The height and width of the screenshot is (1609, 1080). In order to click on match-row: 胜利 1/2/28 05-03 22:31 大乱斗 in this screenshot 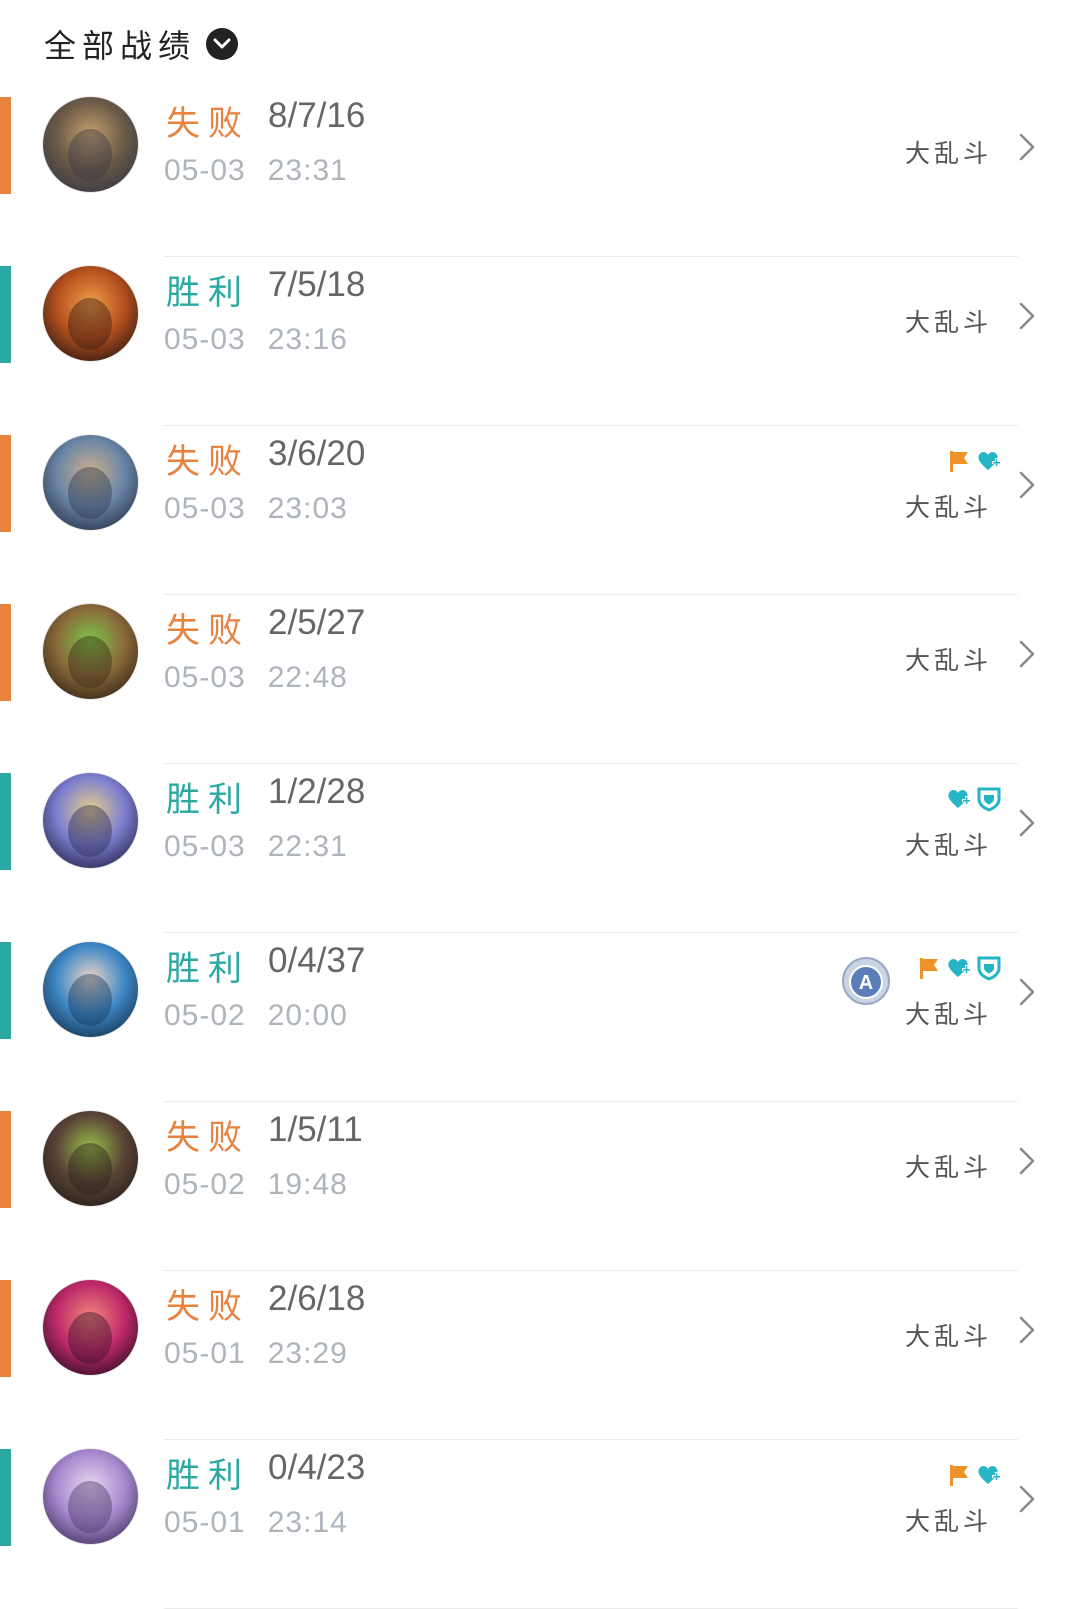, I will do `click(540, 848)`.